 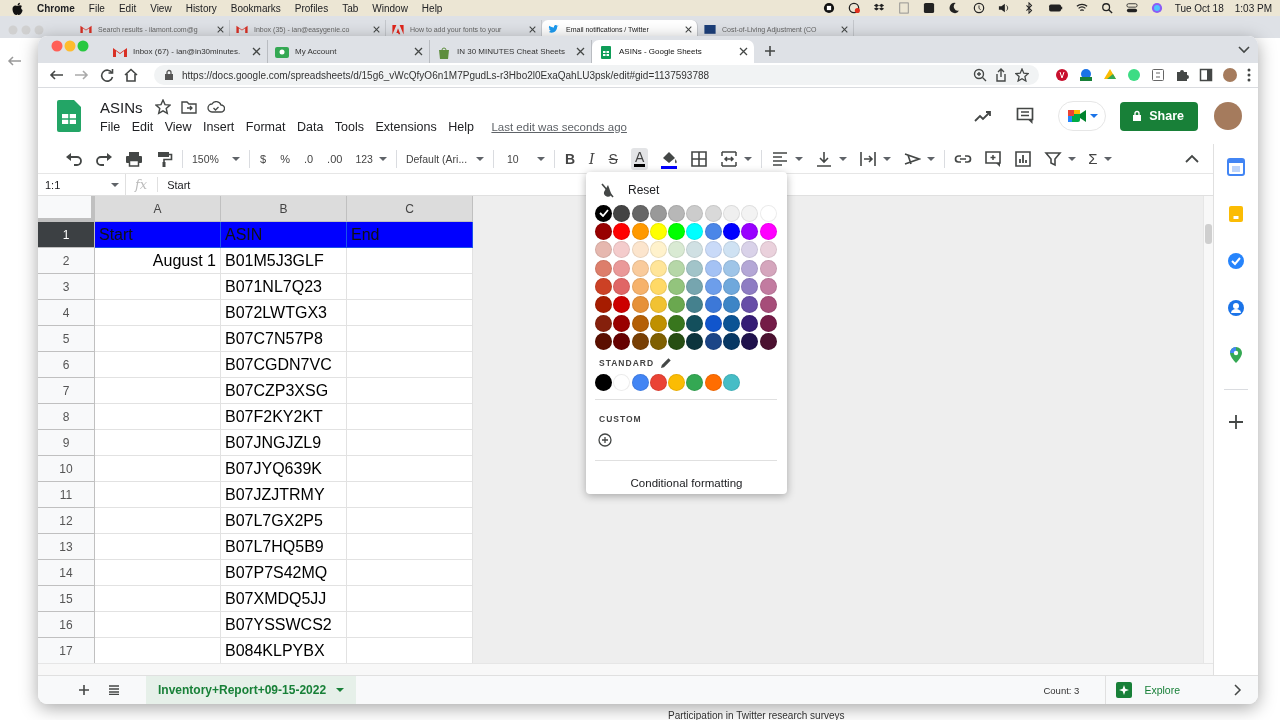 I want to click on row-header: 9, so click(x=66, y=443).